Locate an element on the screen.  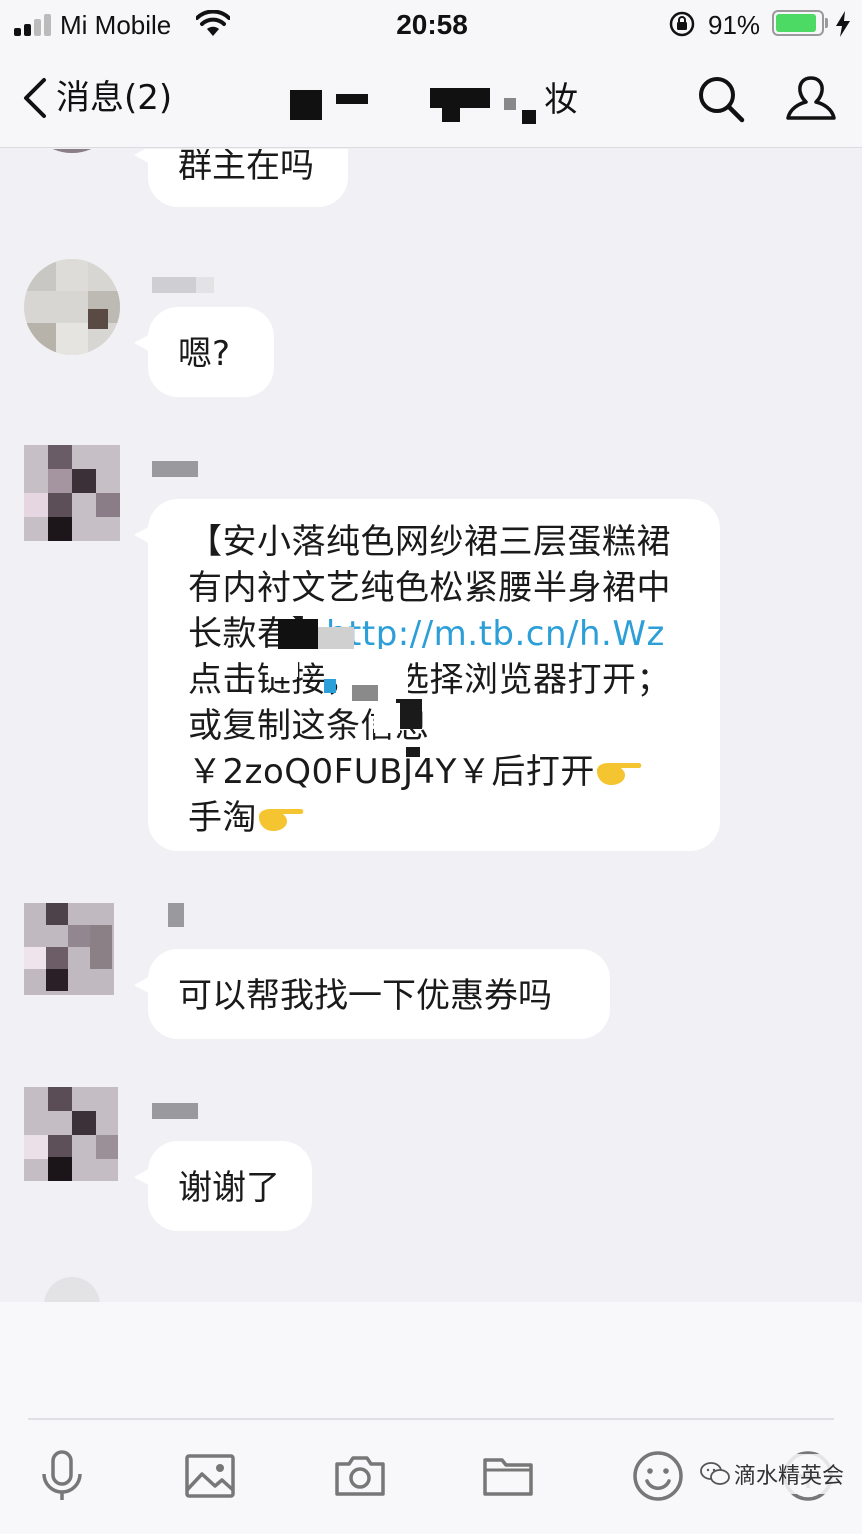
product-link: http://m.tb.cn/h.Wz is located at coordinates (495, 634).